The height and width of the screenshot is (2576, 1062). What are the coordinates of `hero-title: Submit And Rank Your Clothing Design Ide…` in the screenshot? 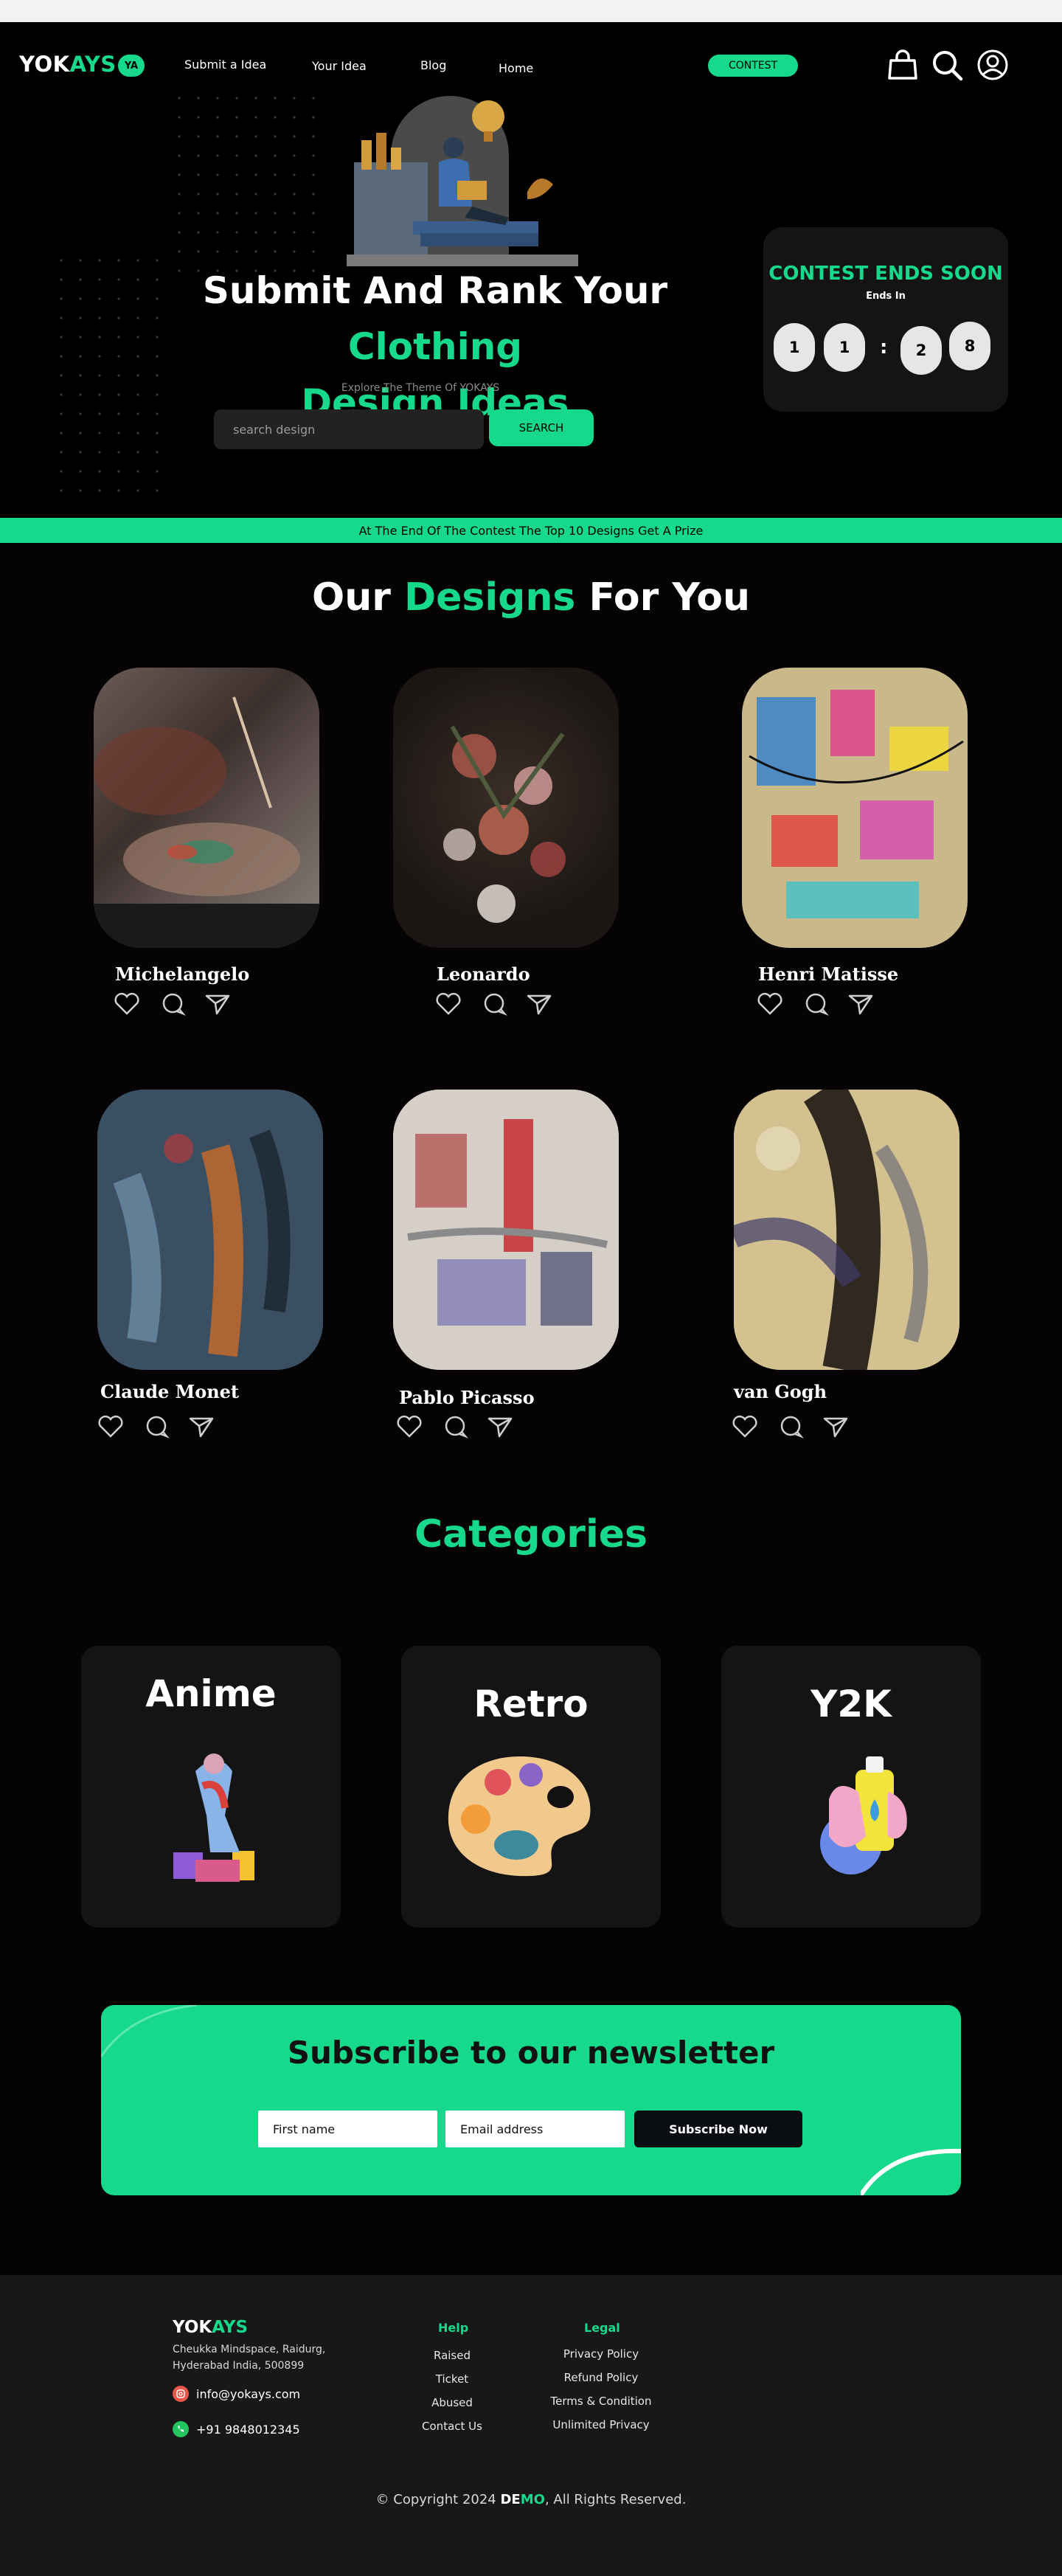 It's located at (435, 347).